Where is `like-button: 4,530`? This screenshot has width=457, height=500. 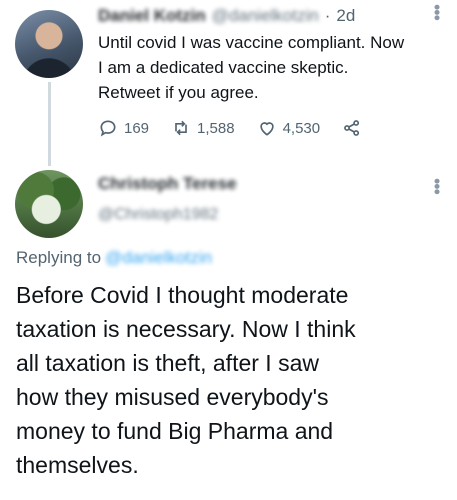 like-button: 4,530 is located at coordinates (289, 128).